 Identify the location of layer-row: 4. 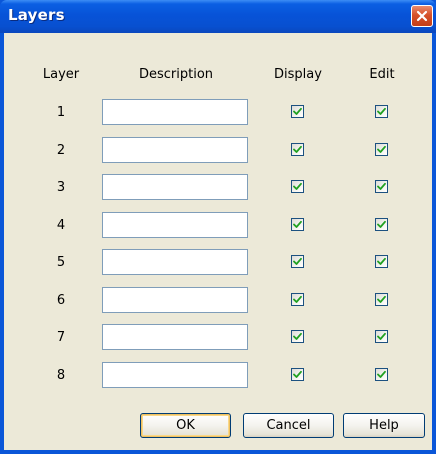
(218, 226).